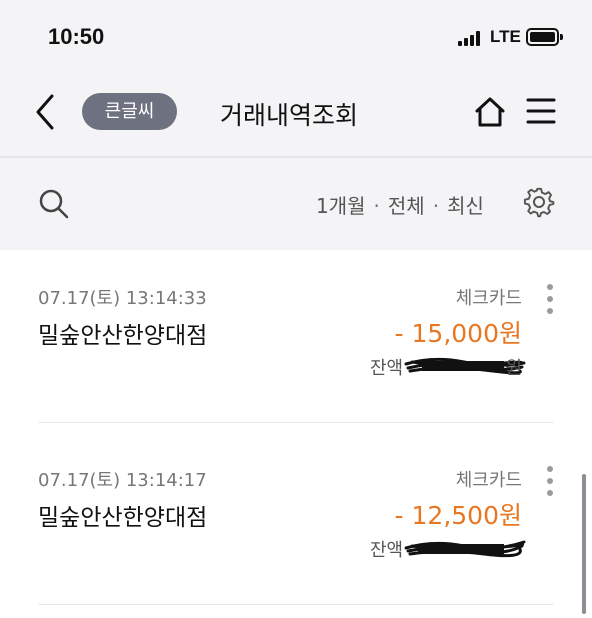 Image resolution: width=592 pixels, height=618 pixels. Describe the element at coordinates (513, 368) in the screenshot. I see `balance-unit: 원` at that location.